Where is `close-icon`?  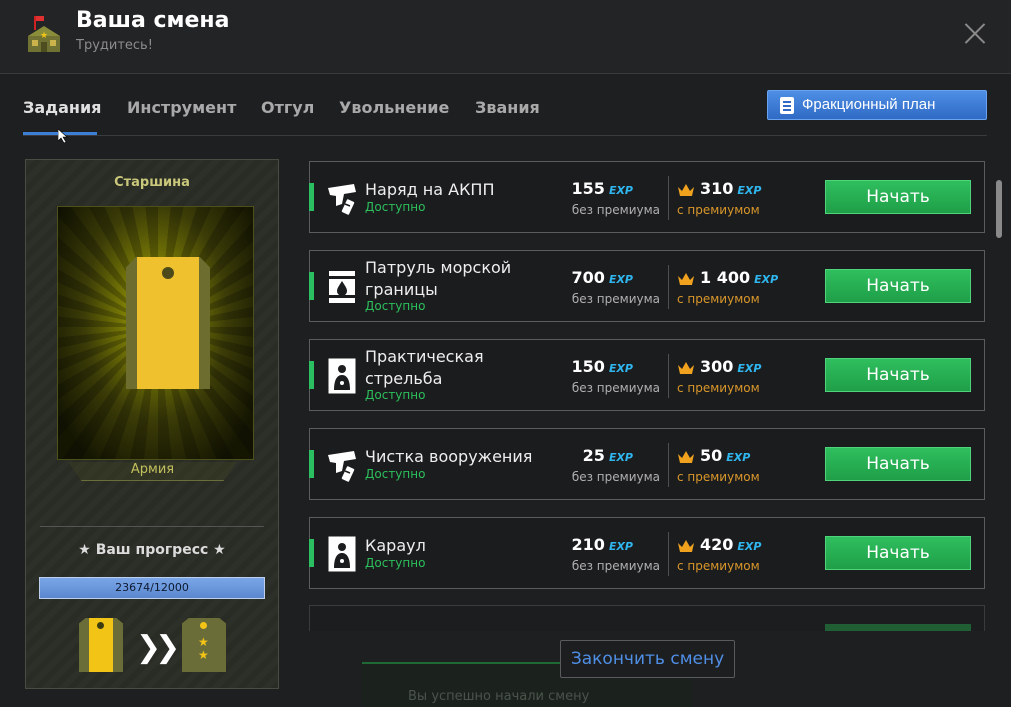
close-icon is located at coordinates (975, 33).